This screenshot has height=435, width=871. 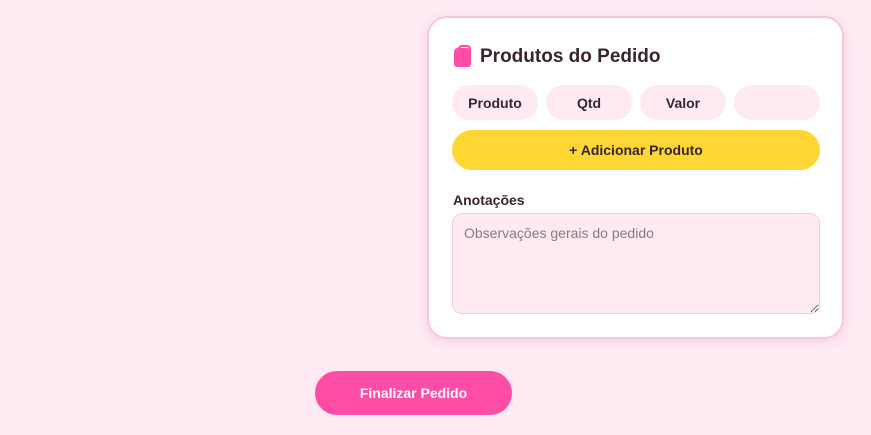 I want to click on card-header: Produtos do Pedido, so click(x=557, y=56).